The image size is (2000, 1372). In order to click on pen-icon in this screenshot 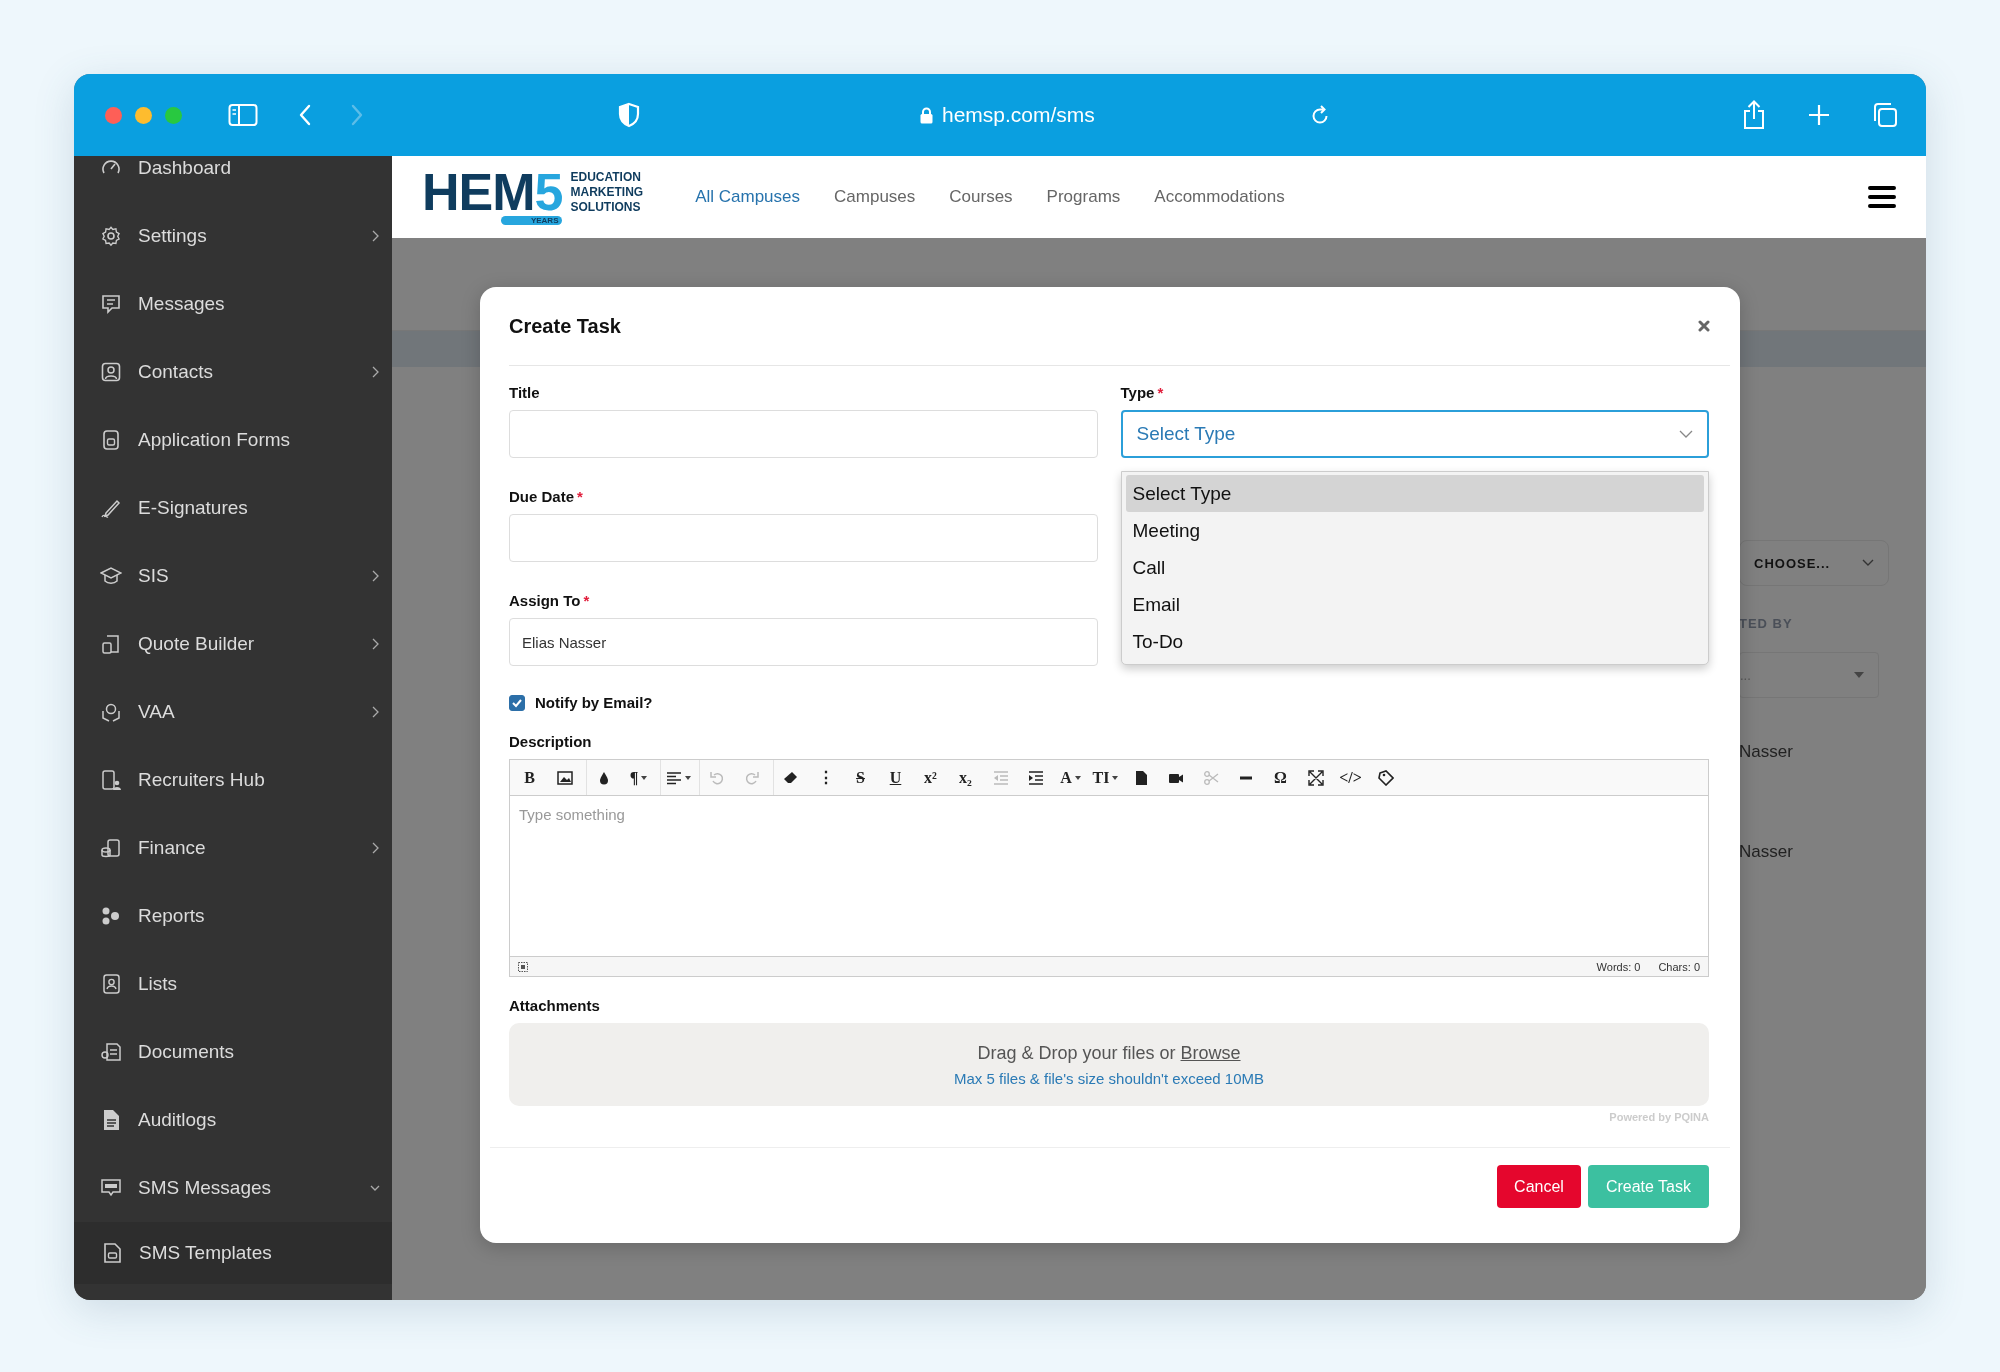, I will do `click(111, 508)`.